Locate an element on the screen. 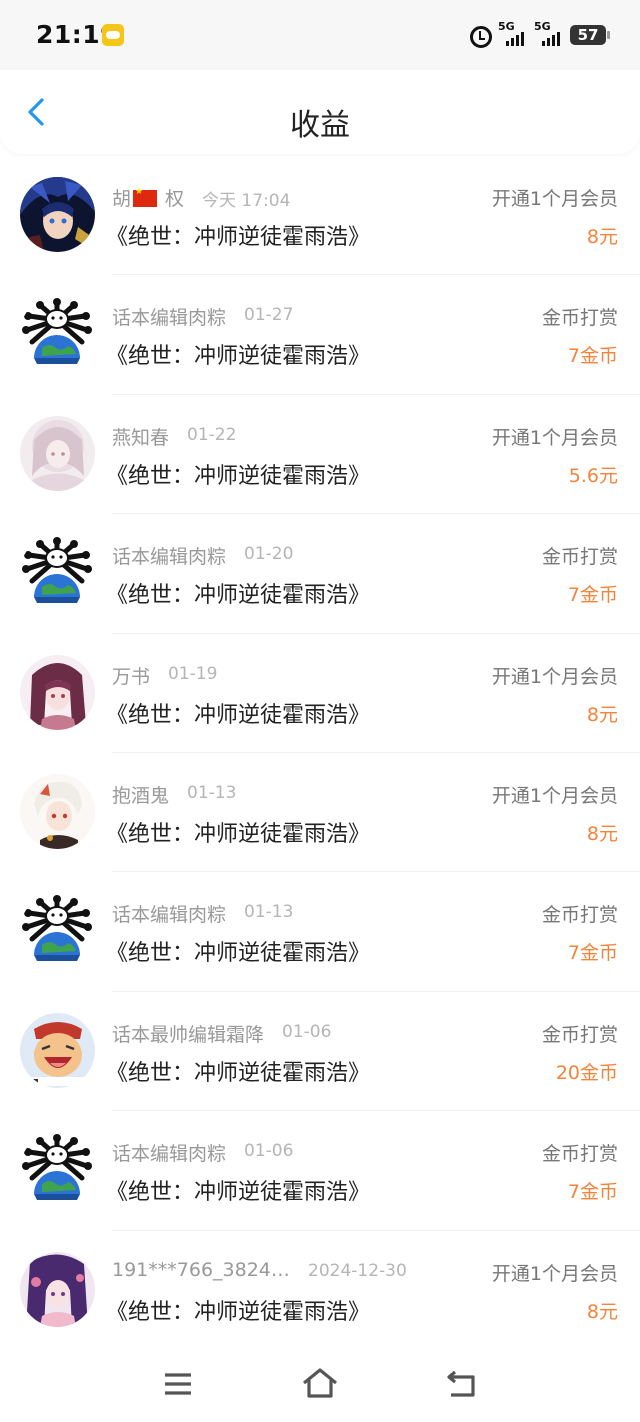 The height and width of the screenshot is (1422, 640). battery-icon: 57 is located at coordinates (590, 35).